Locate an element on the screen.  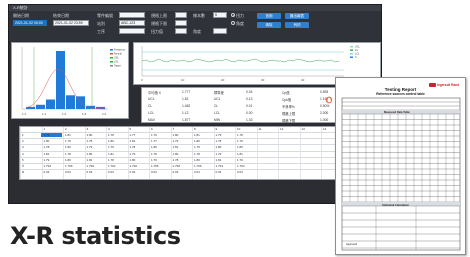
torque-radio is located at coordinates (233, 15).